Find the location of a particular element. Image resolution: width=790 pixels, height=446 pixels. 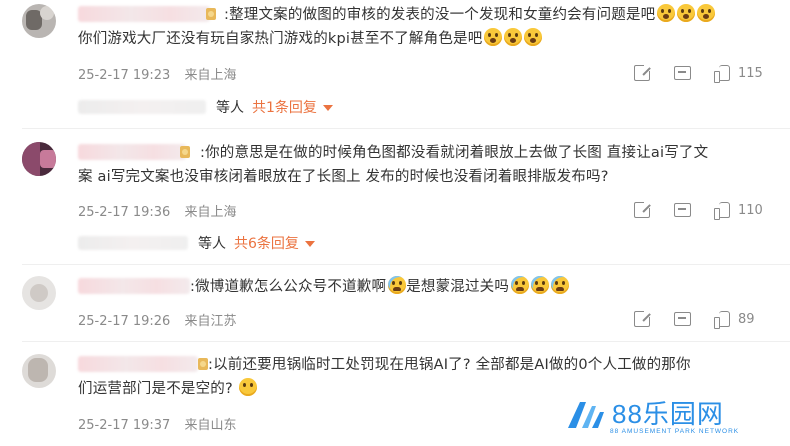

comment-date: 25-2-17 19:37 is located at coordinates (124, 425).